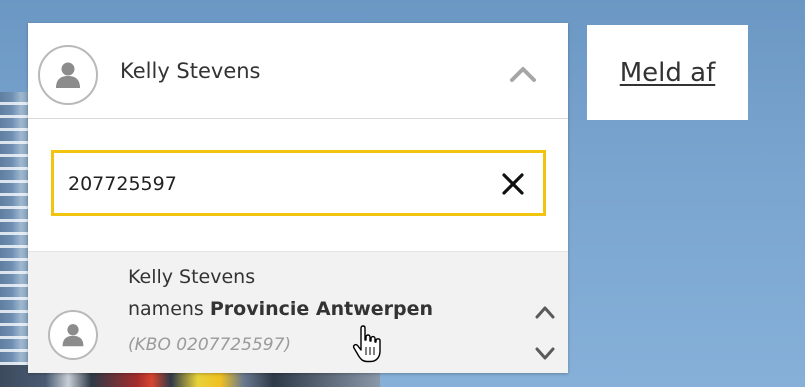 The height and width of the screenshot is (387, 805). I want to click on result-org-prefix: namens, so click(166, 309).